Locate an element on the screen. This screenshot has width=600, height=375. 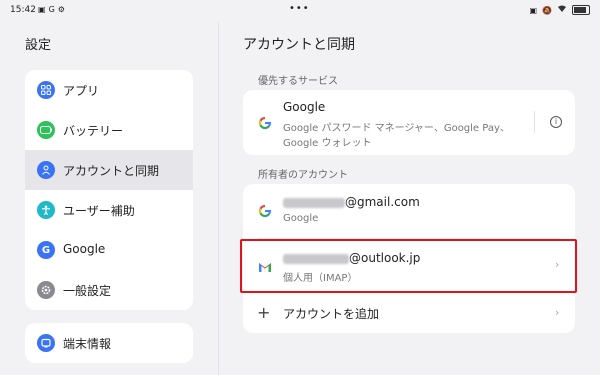
menu-item-device-info: 端末情報 is located at coordinates (109, 343).